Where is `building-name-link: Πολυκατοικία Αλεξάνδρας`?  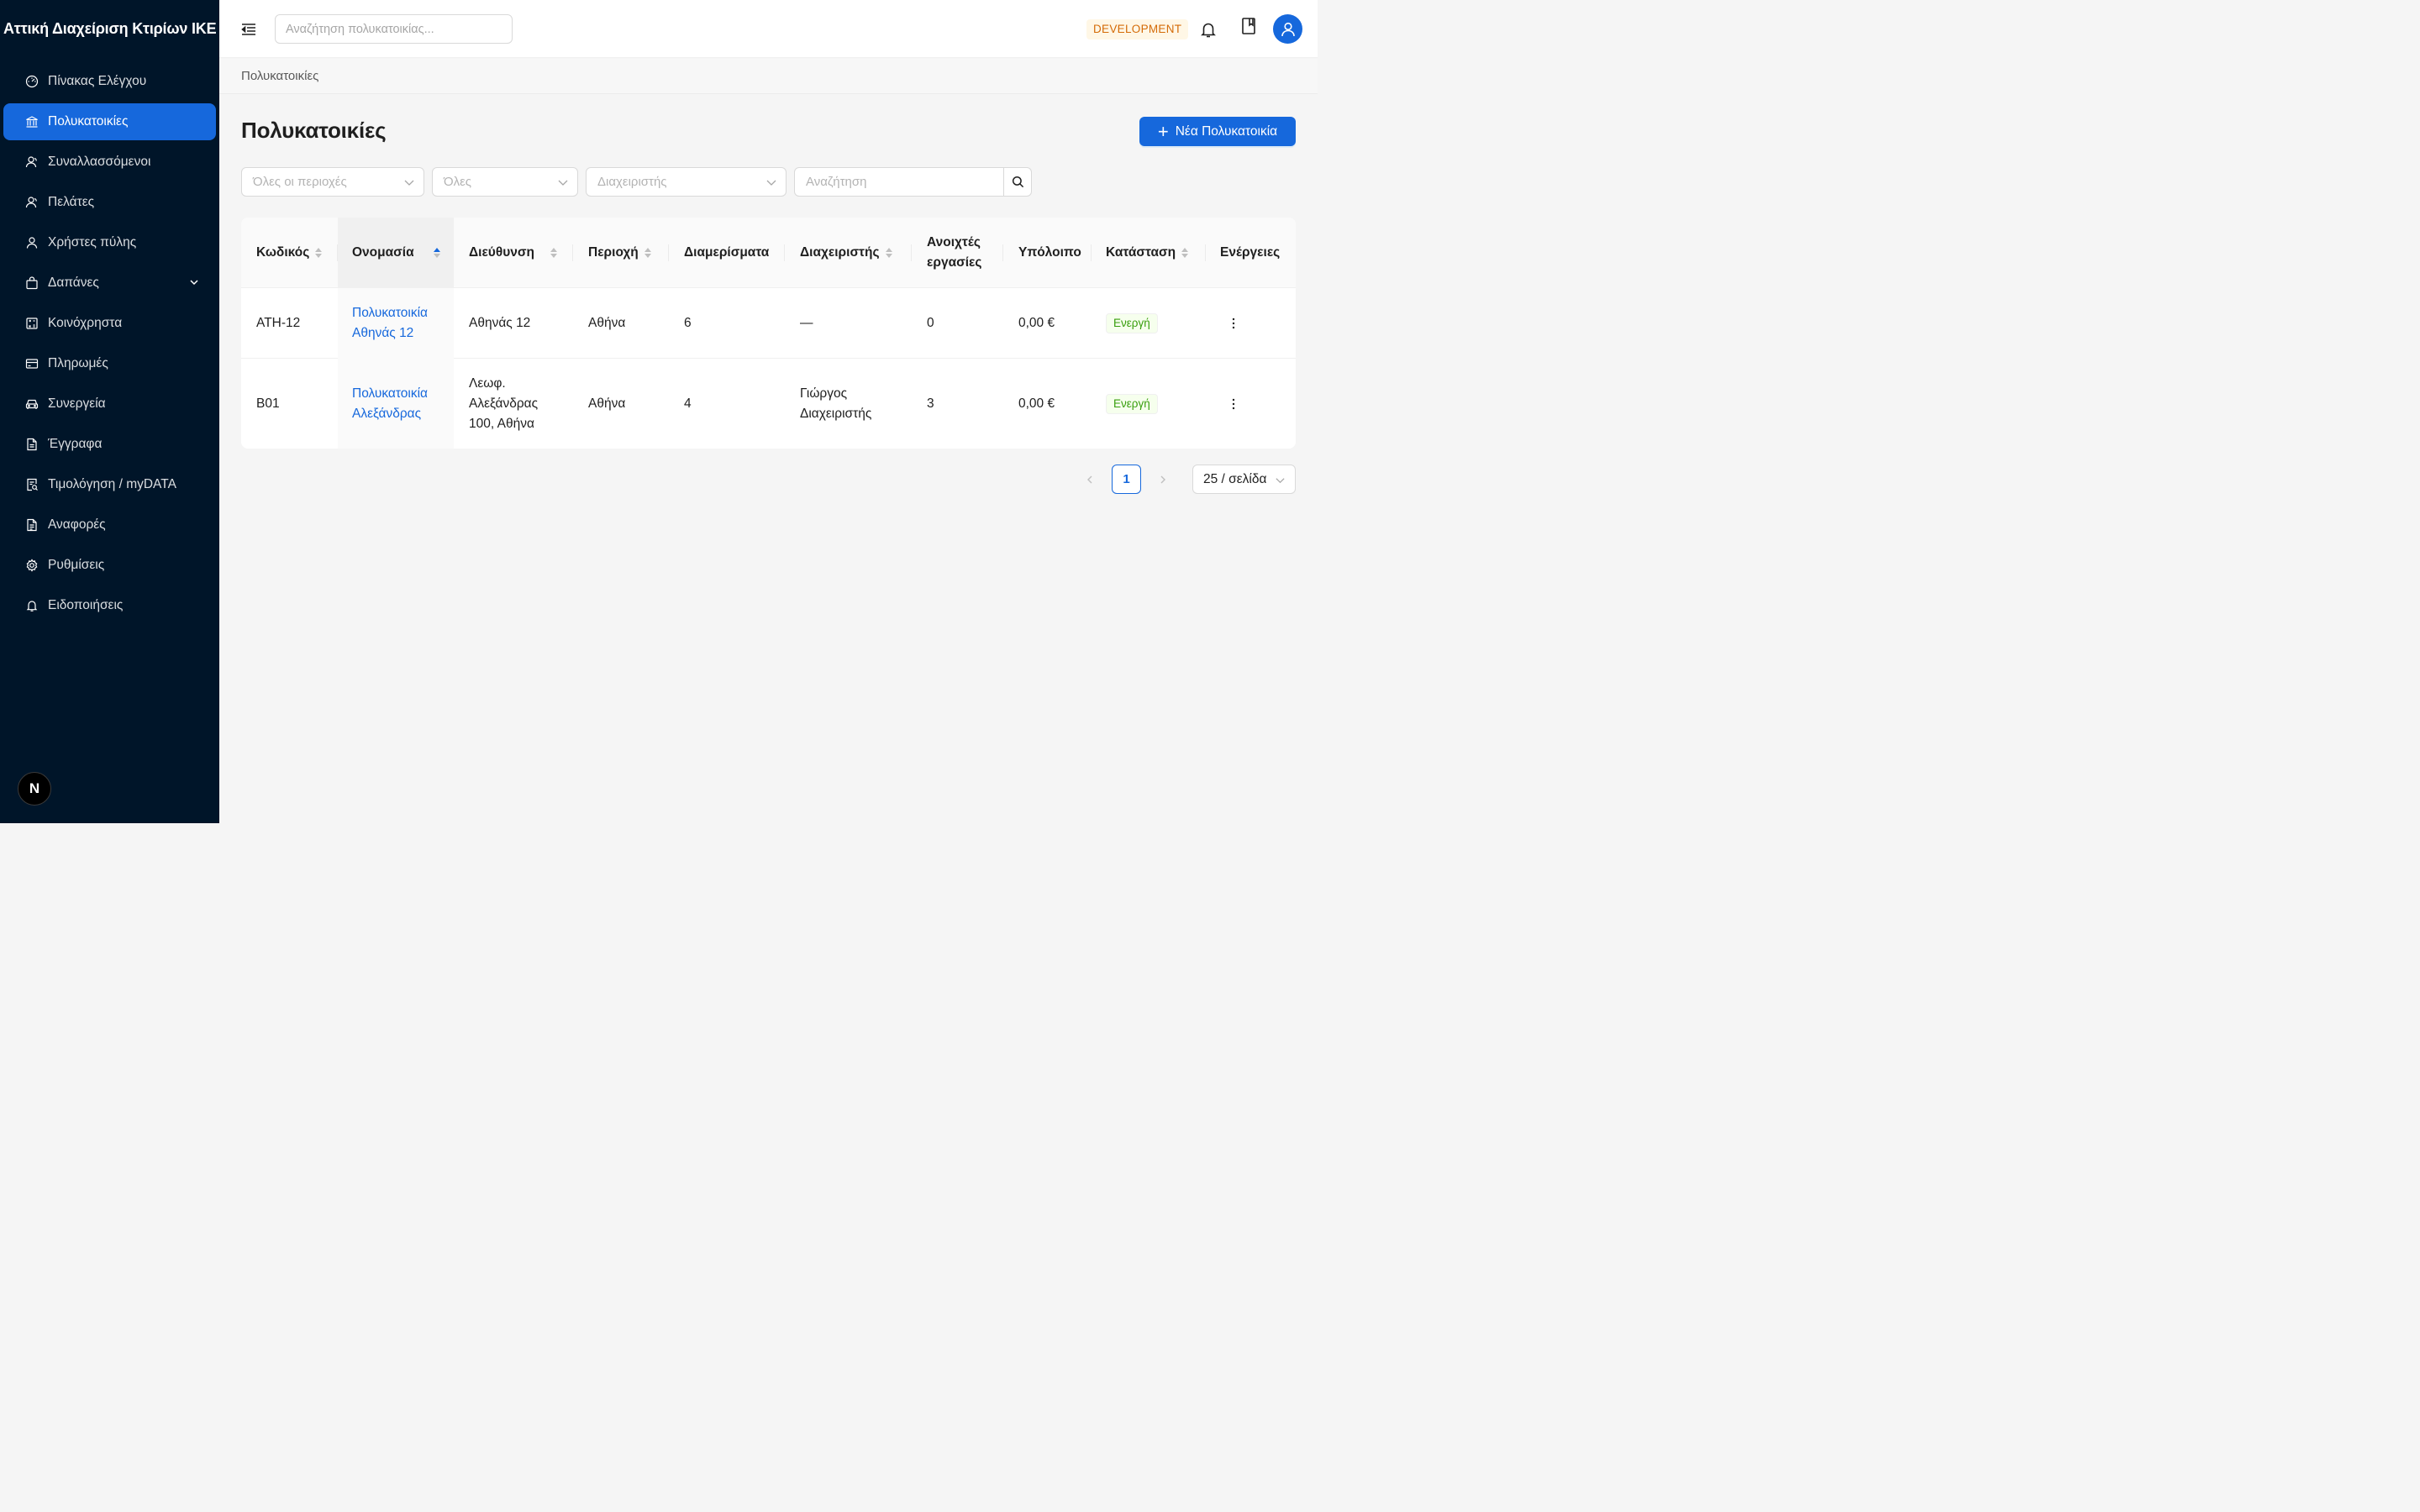 building-name-link: Πολυκατοικία Αλεξάνδρας is located at coordinates (398, 404).